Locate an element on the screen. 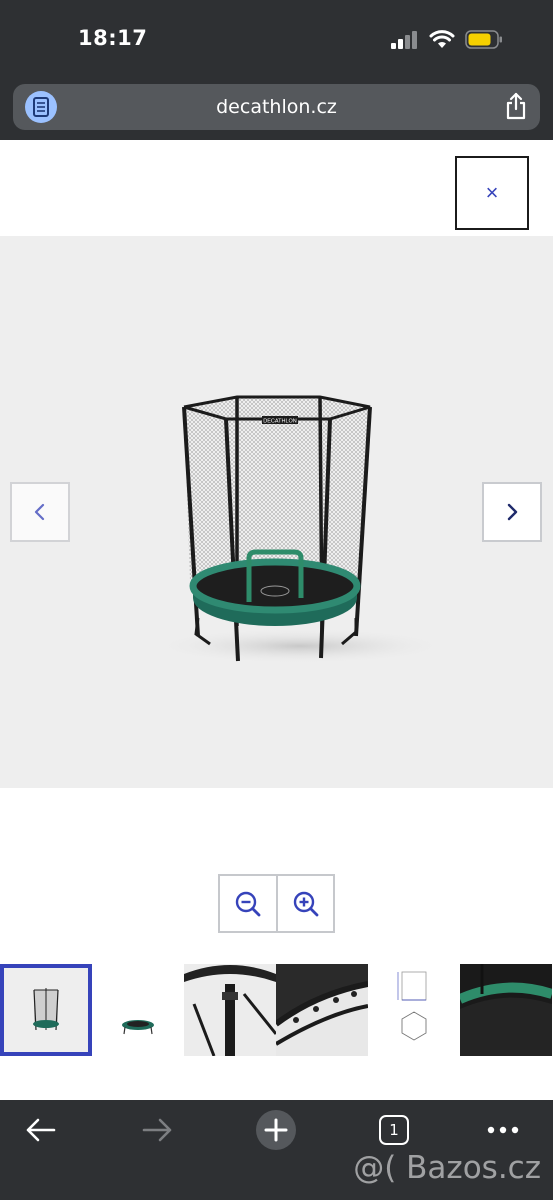  status-icons is located at coordinates (447, 39).